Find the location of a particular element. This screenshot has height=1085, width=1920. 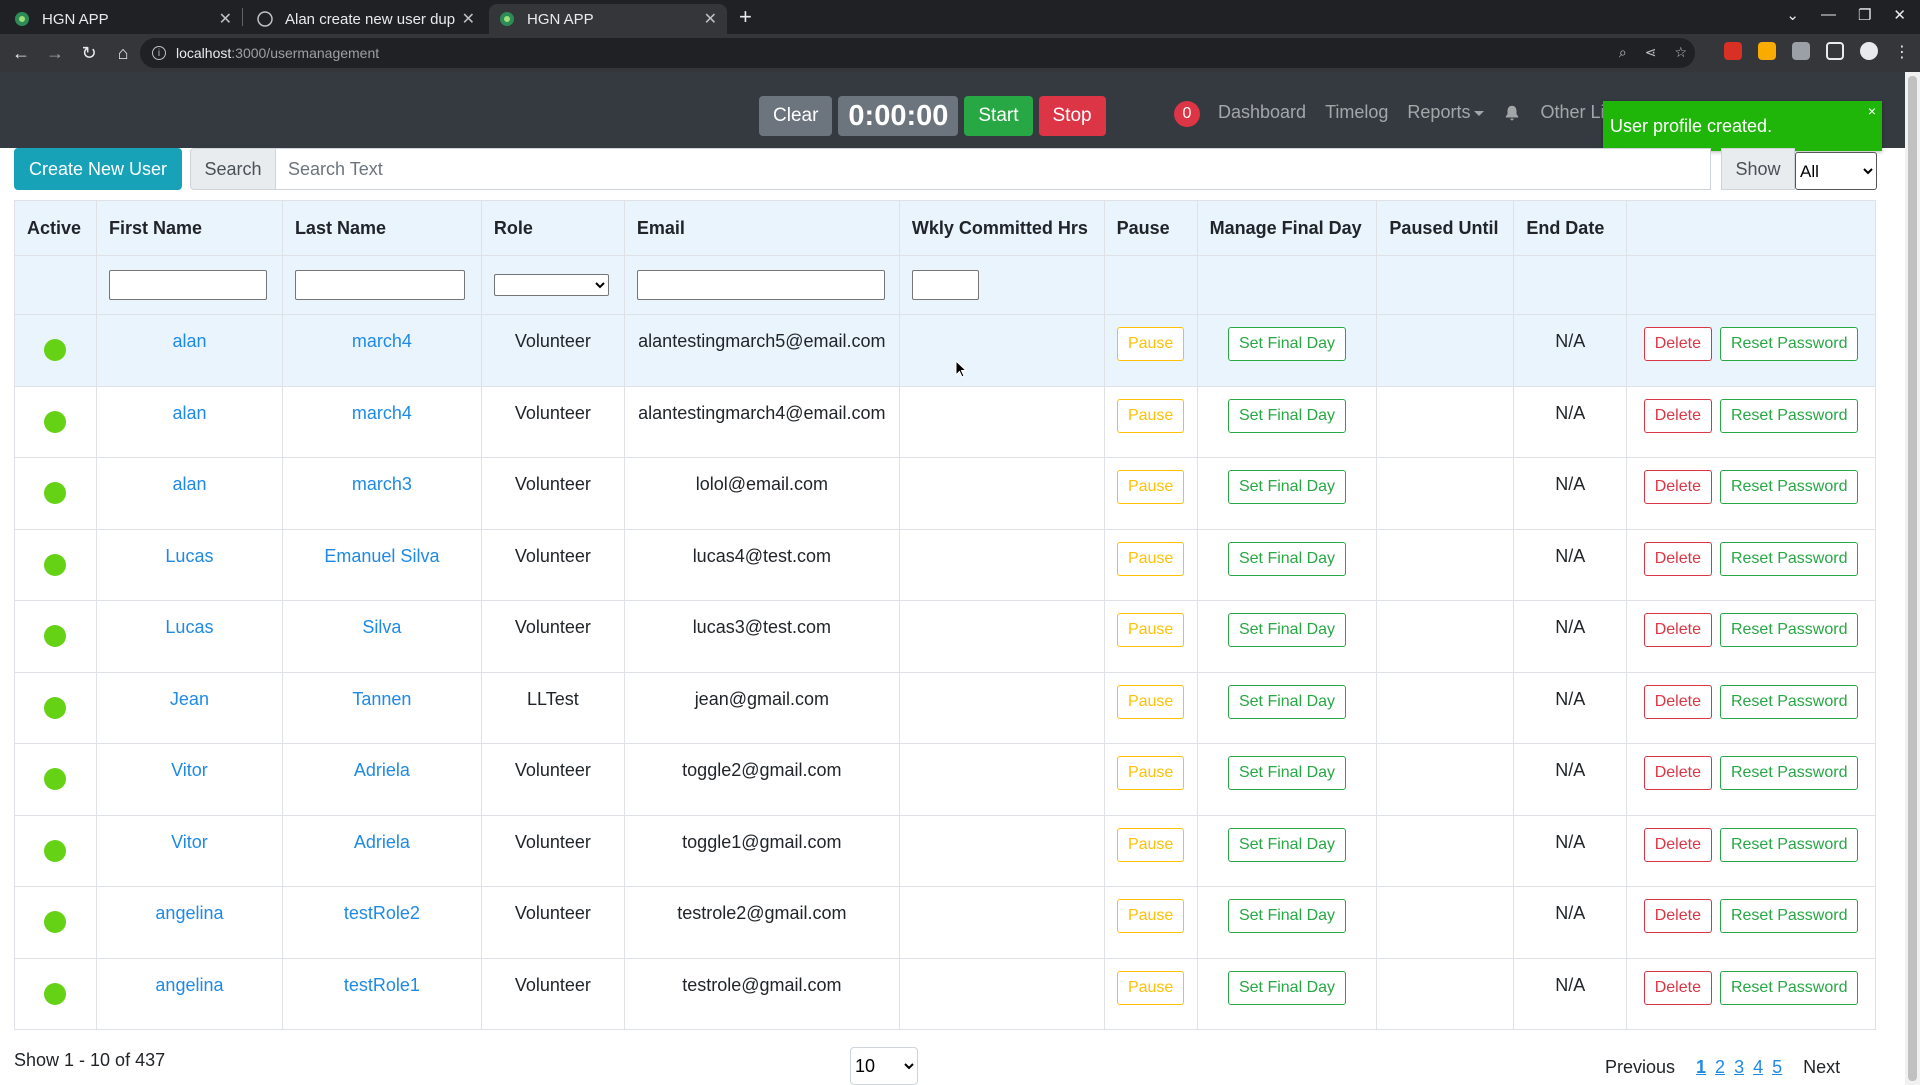

back-icon: ← is located at coordinates (21, 53).